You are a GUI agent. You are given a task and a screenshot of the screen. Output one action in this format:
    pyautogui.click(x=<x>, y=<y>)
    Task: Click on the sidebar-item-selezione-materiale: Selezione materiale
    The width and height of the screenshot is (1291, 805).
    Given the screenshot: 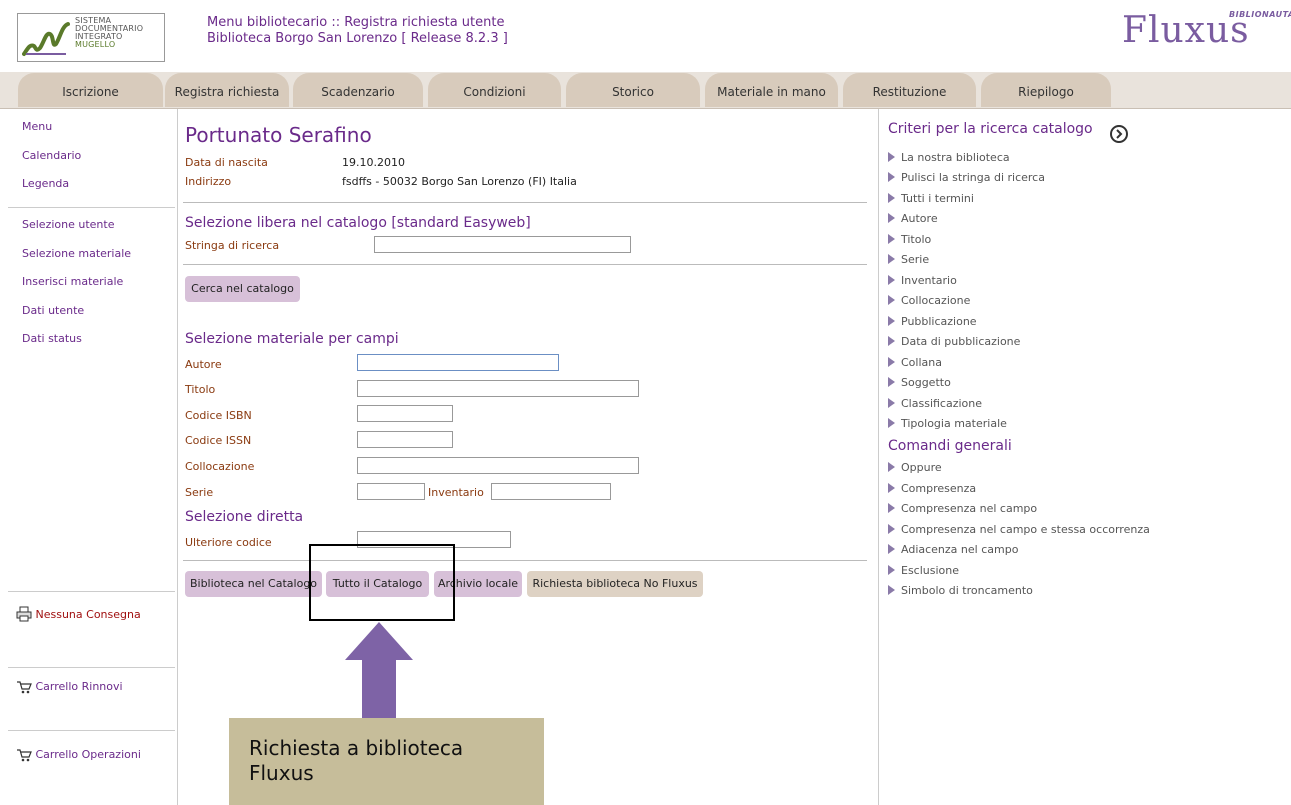 What is the action you would take?
    pyautogui.click(x=76, y=253)
    